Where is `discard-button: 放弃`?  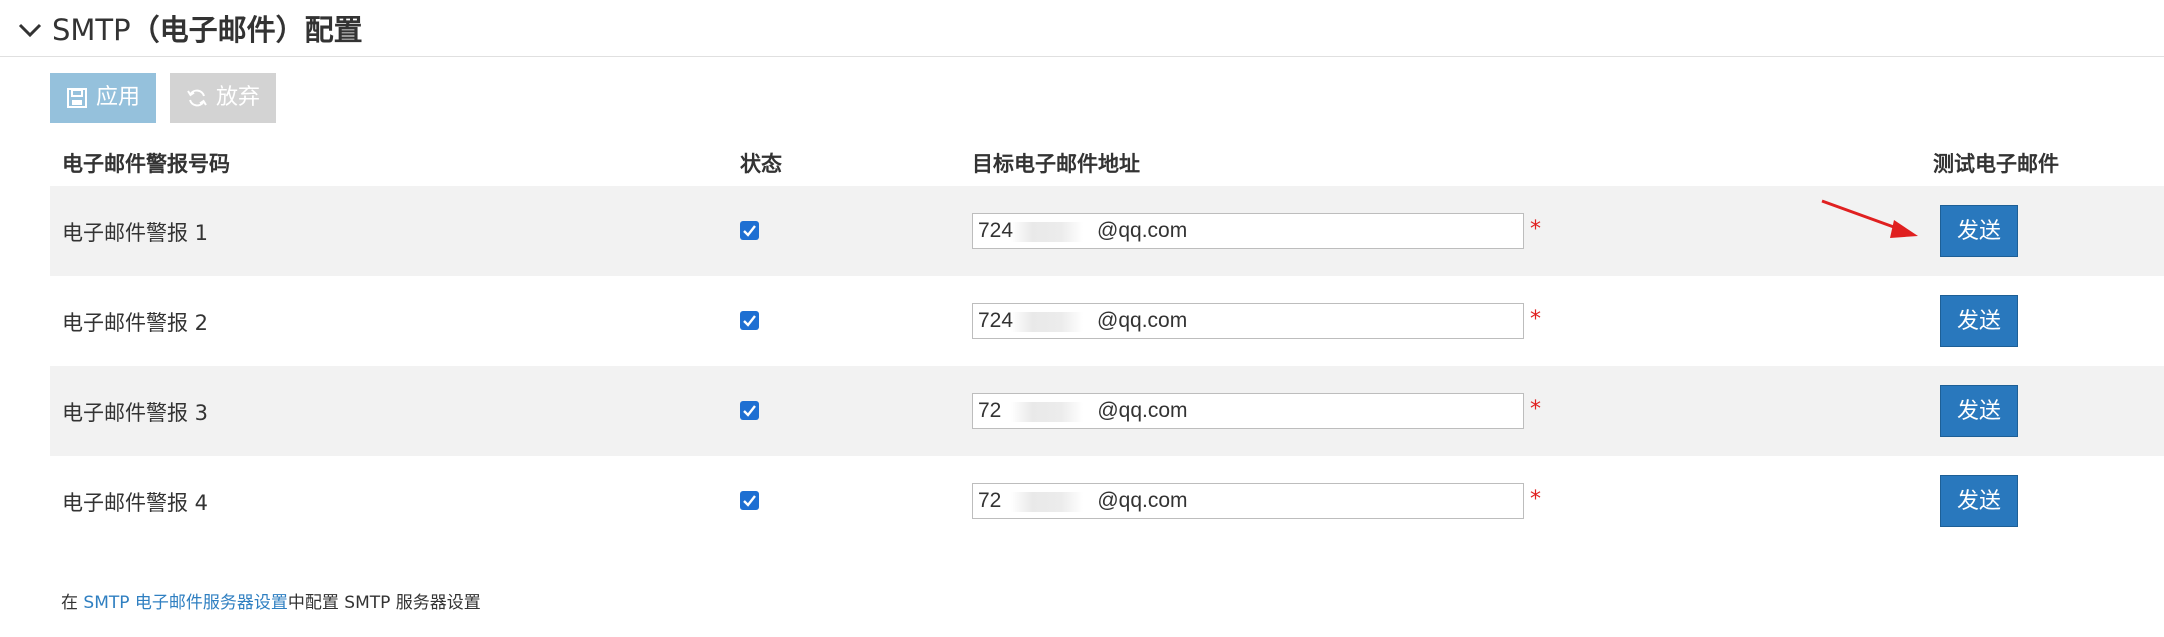 discard-button: 放弃 is located at coordinates (223, 98).